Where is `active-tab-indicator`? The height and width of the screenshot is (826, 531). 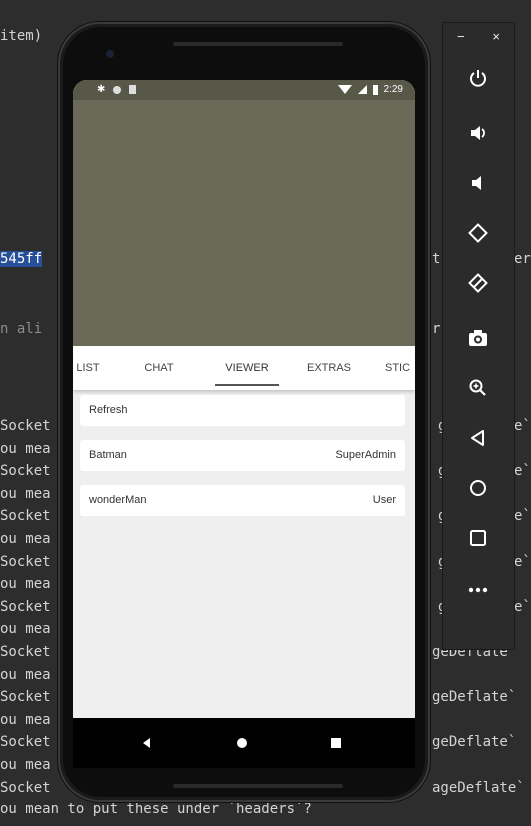
active-tab-indicator is located at coordinates (247, 385).